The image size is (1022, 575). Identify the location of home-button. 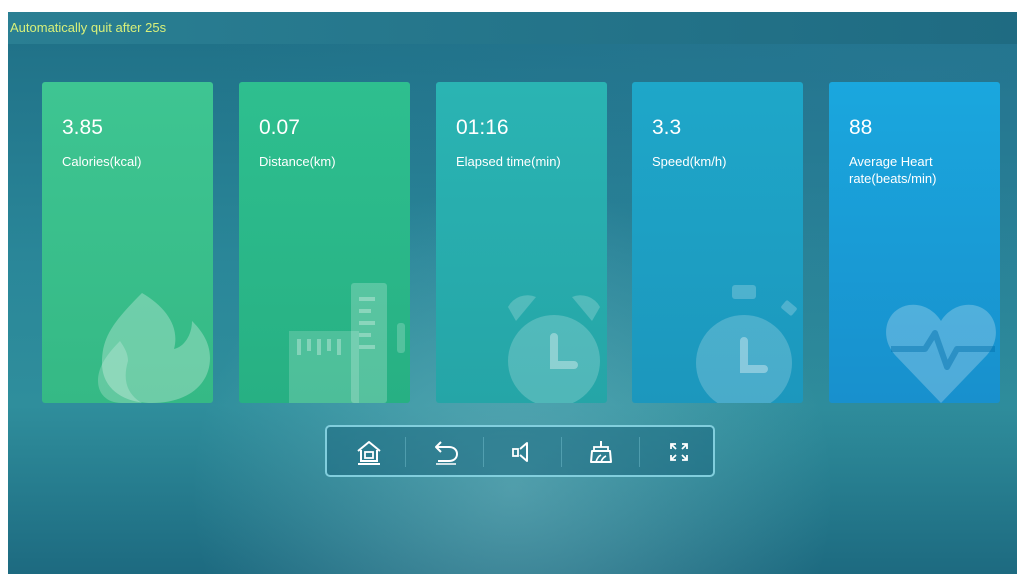
(369, 452).